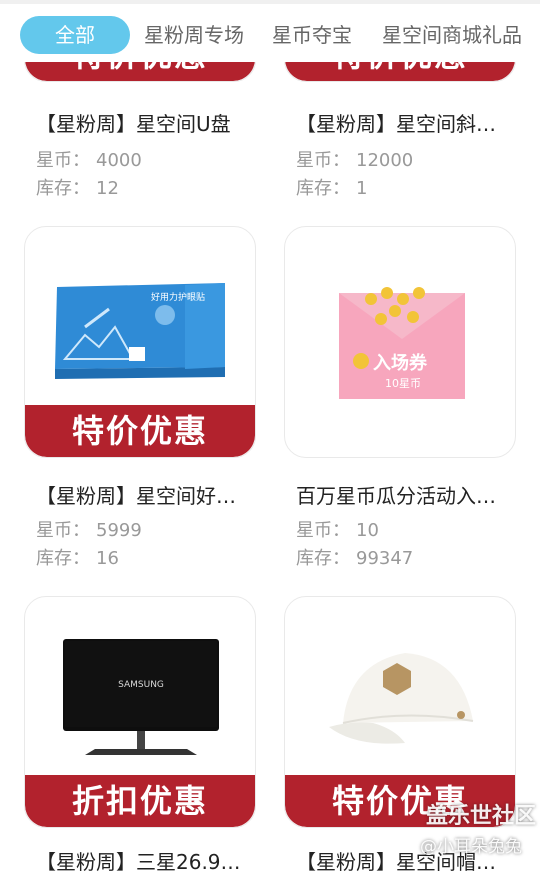 The image size is (540, 875). I want to click on product-card: 好用力护眼贴 特价优惠, so click(140, 342).